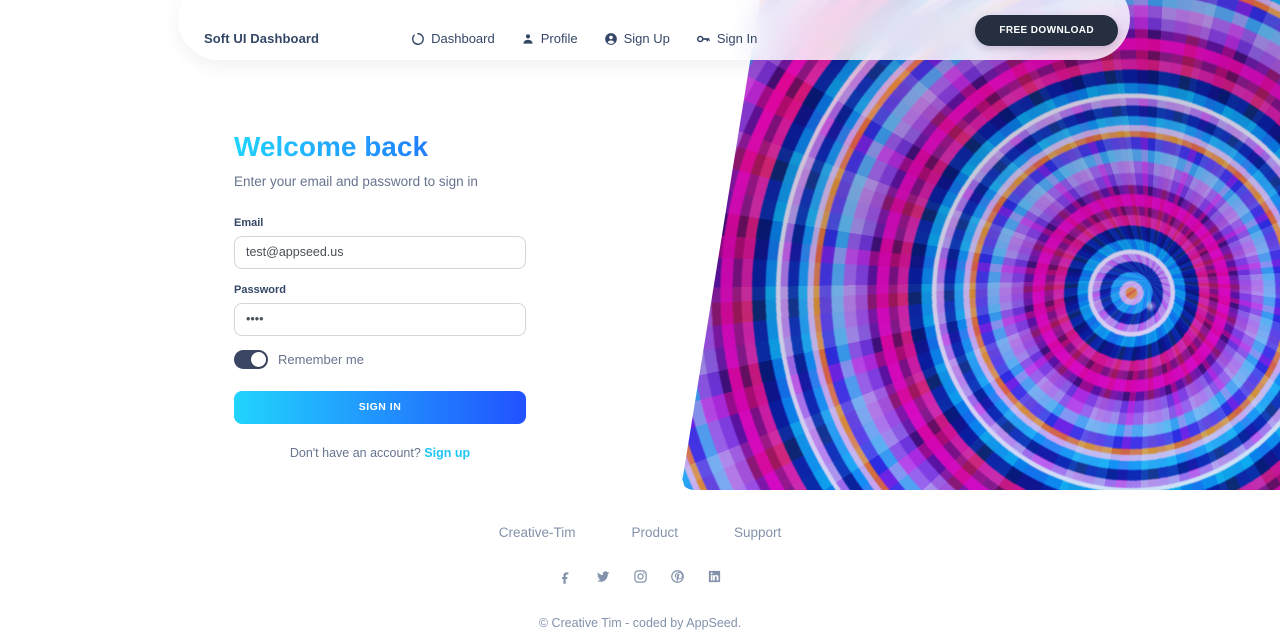 The width and height of the screenshot is (1280, 640). What do you see at coordinates (355, 452) in the screenshot?
I see `signup-prompt-text: Don't have an account?` at bounding box center [355, 452].